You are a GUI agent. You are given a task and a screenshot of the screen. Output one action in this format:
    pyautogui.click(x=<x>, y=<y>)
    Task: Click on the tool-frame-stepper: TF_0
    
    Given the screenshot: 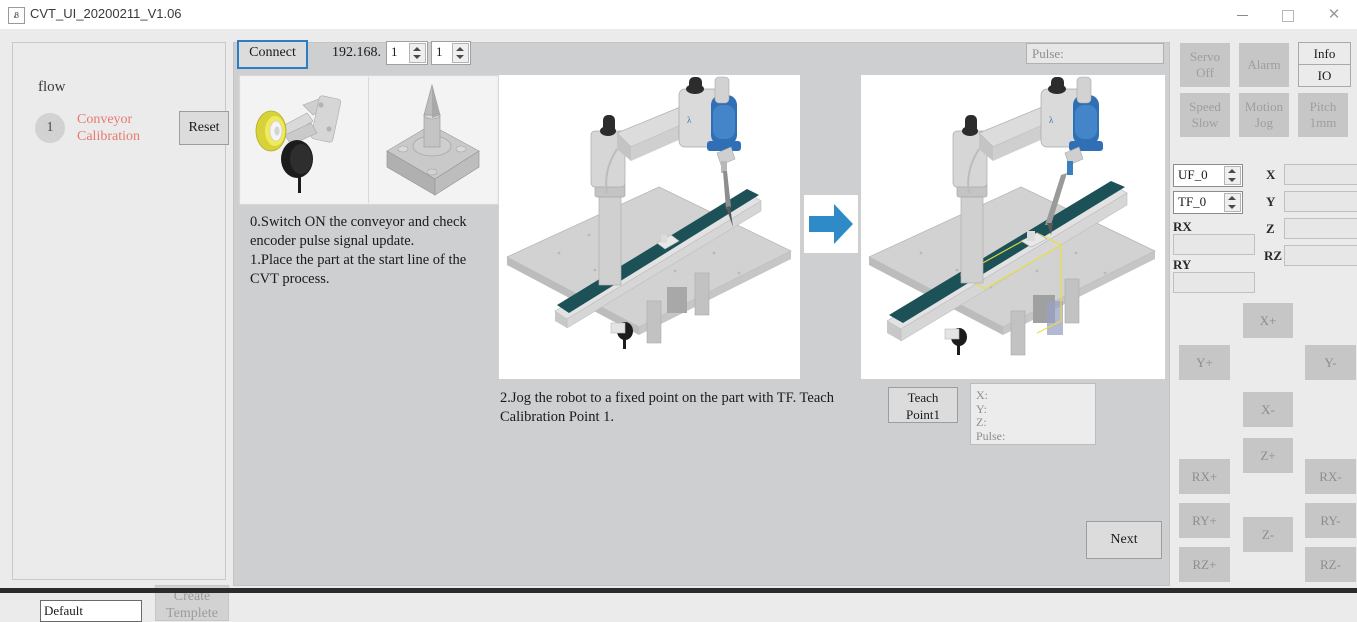 What is the action you would take?
    pyautogui.click(x=1208, y=202)
    